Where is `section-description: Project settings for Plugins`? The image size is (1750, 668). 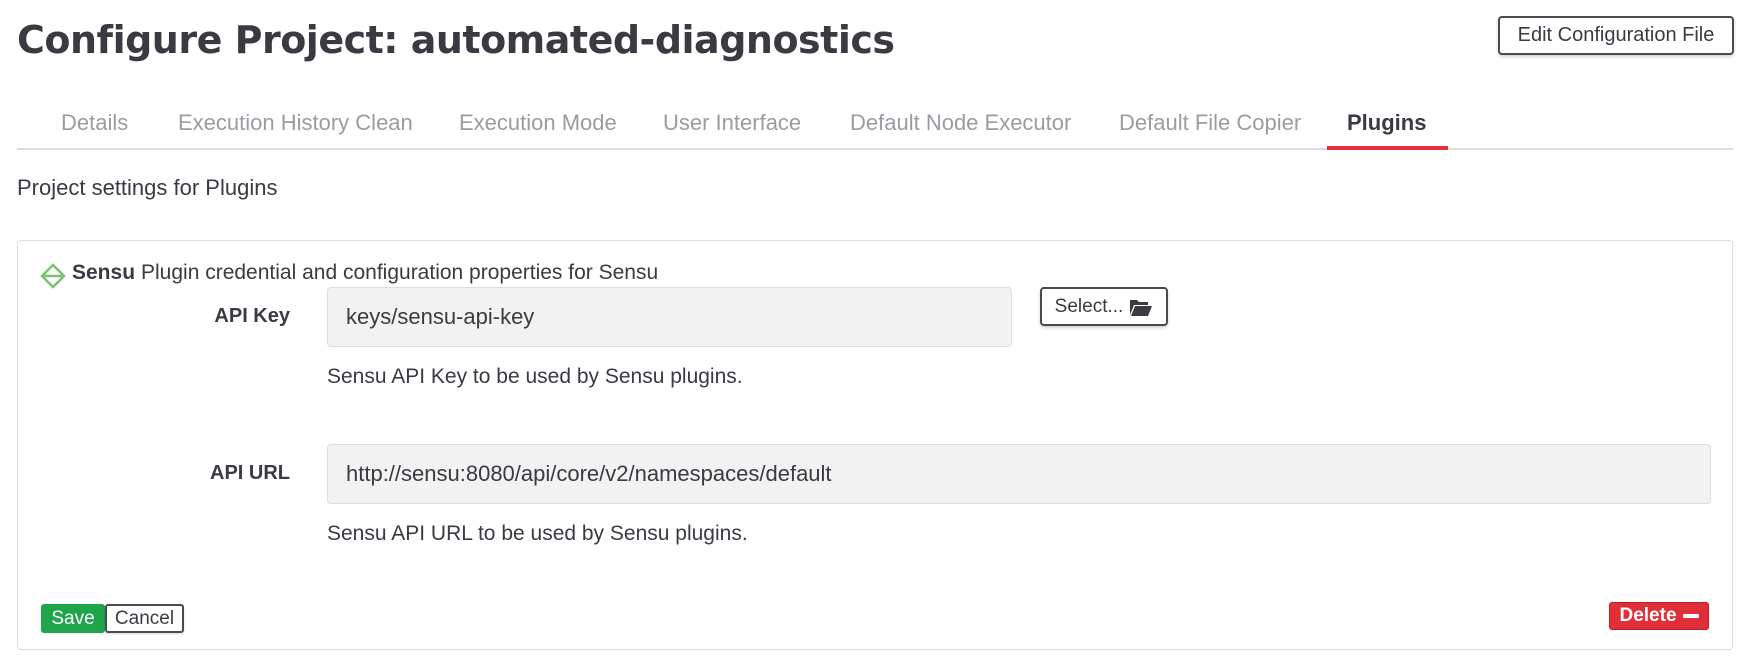
section-description: Project settings for Plugins is located at coordinates (147, 187).